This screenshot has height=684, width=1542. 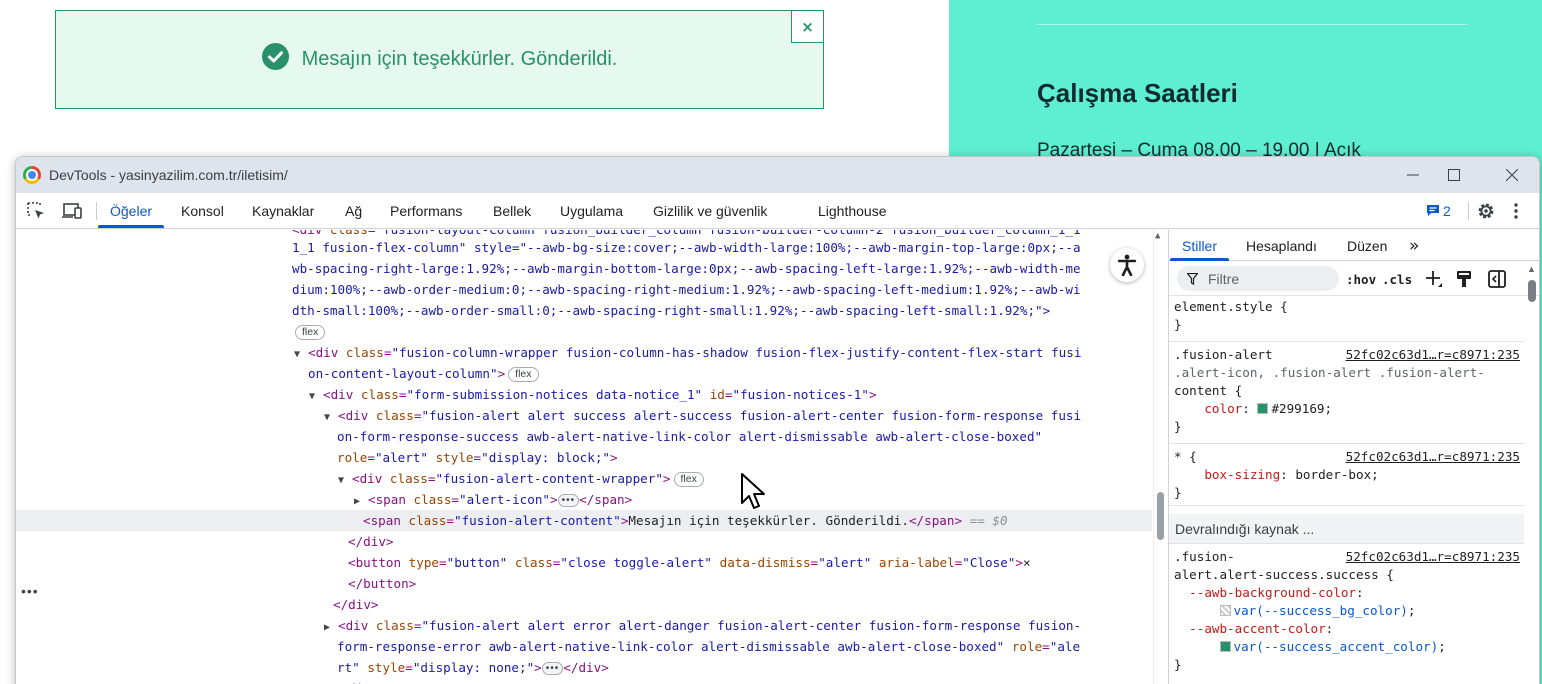 I want to click on maximize-button, so click(x=1454, y=175).